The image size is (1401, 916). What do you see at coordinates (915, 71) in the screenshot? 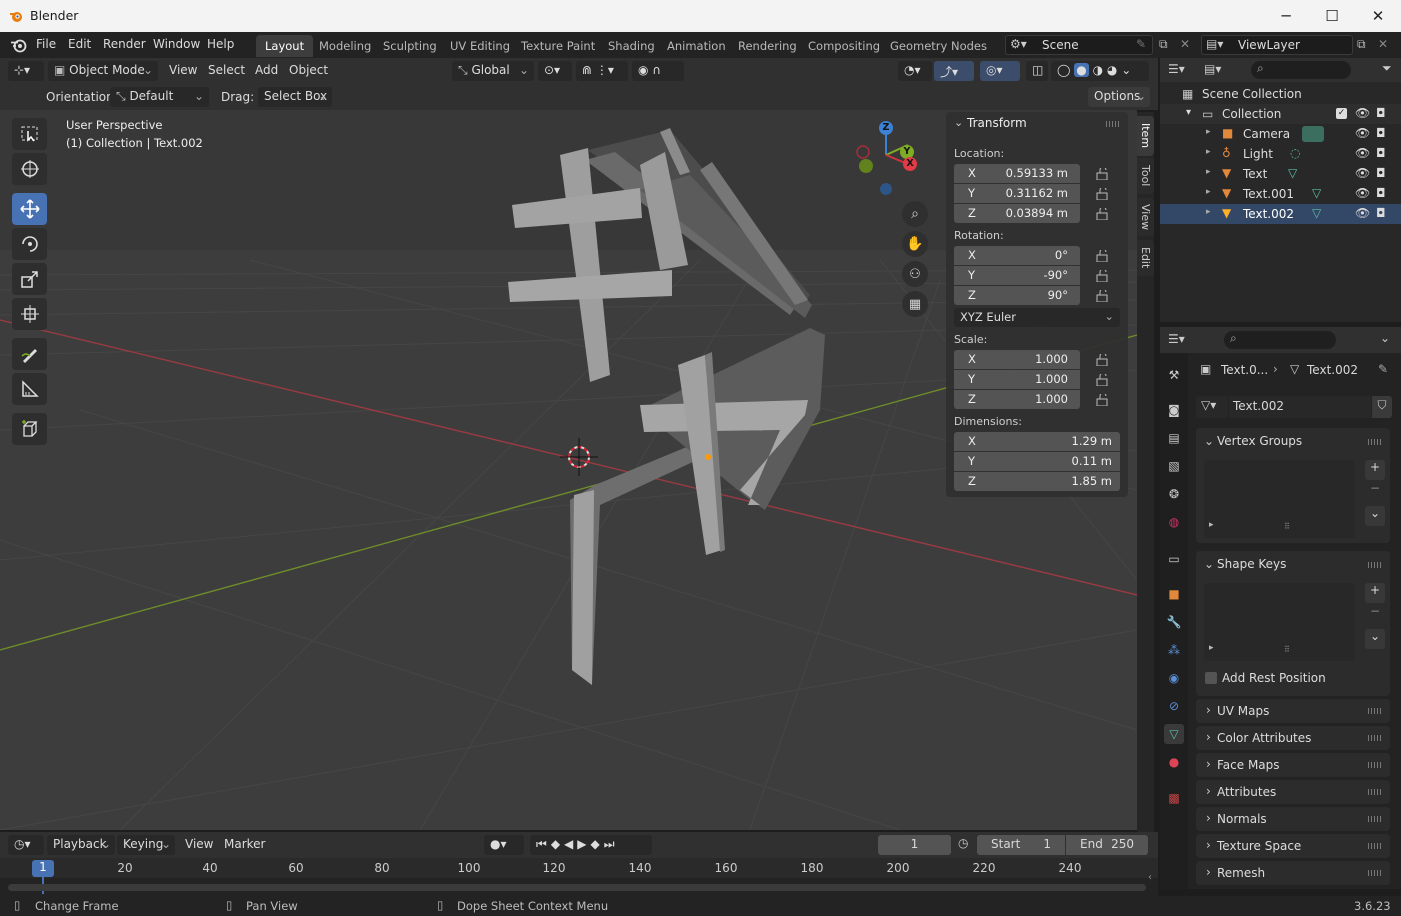
I see `visibility-button: ◔▾` at bounding box center [915, 71].